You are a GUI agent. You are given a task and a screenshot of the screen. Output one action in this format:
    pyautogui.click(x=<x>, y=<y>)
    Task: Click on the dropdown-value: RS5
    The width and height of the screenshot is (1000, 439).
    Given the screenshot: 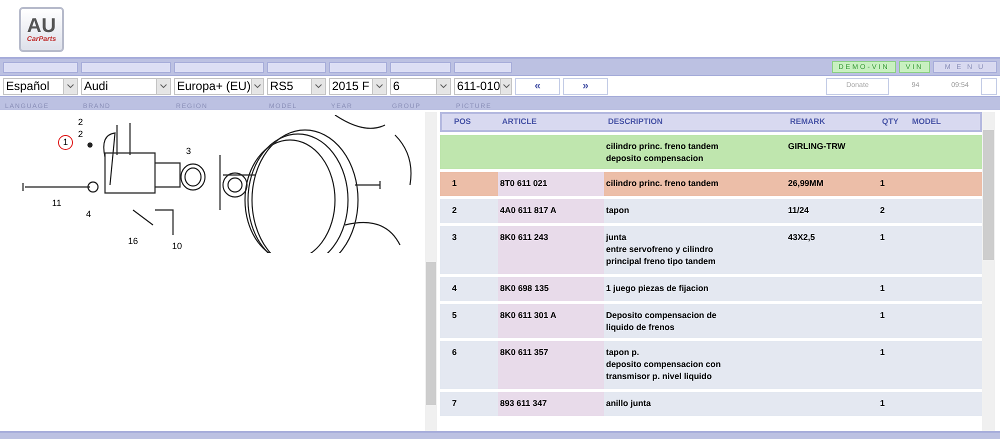 What is the action you would take?
    pyautogui.click(x=282, y=86)
    